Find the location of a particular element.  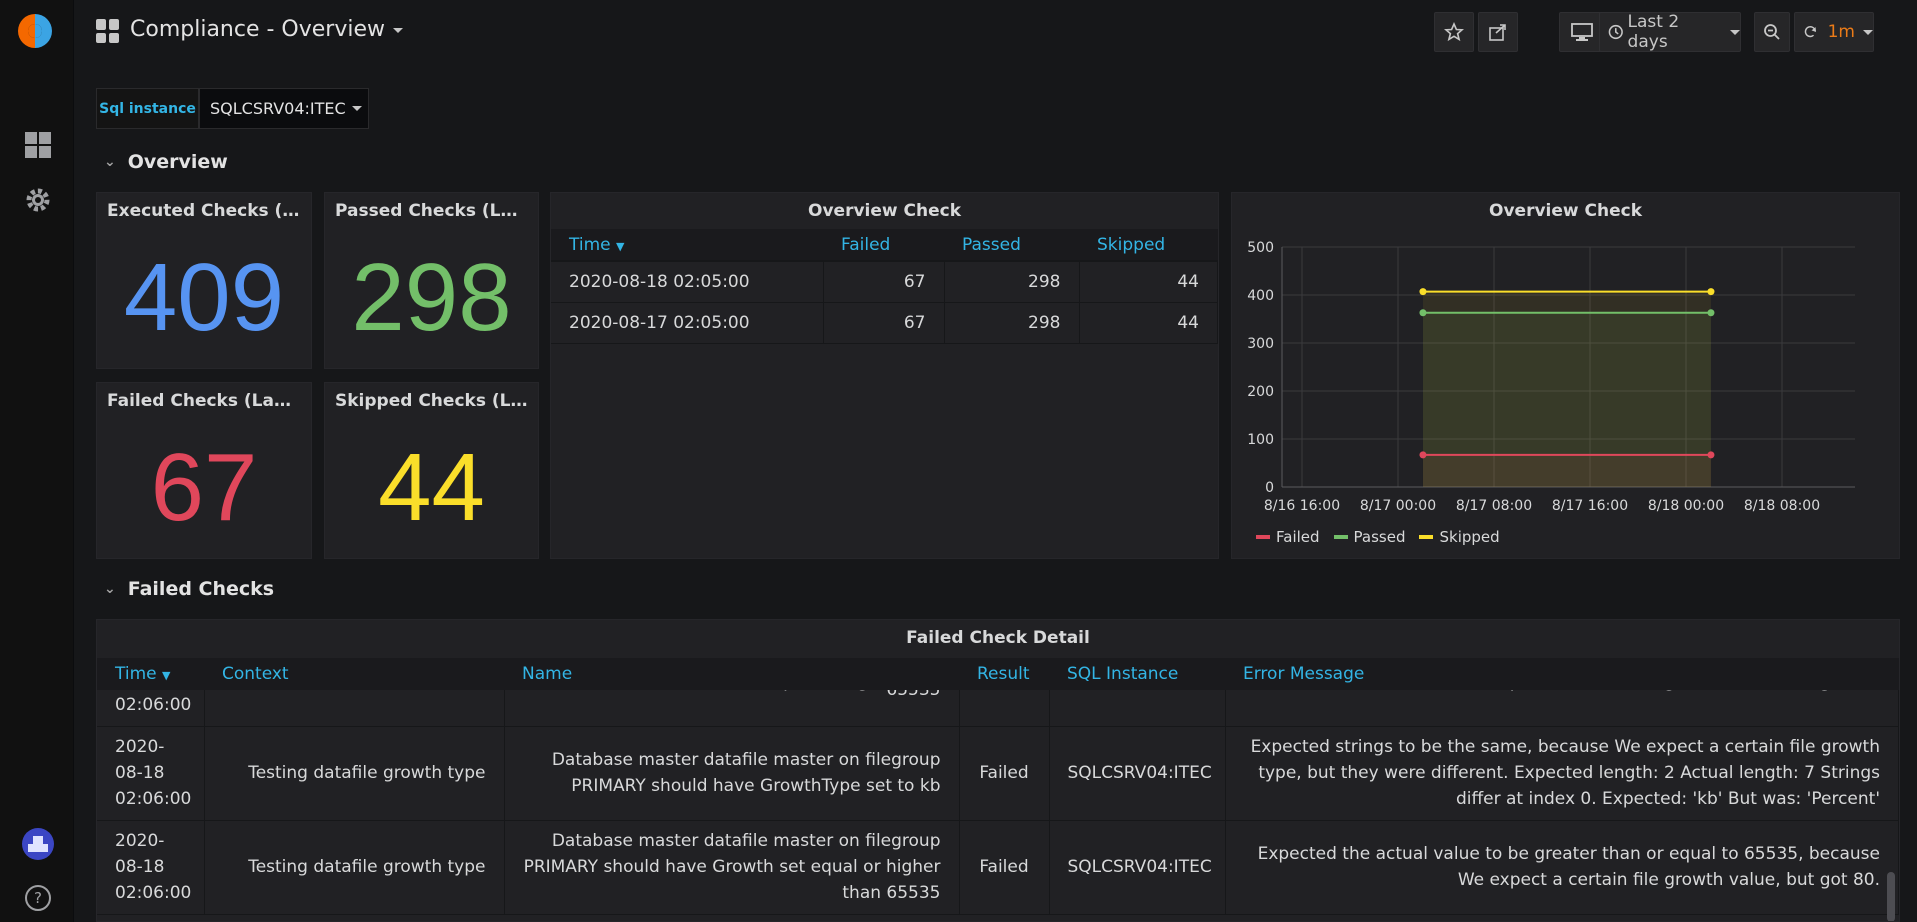

y-tick-label: 400 is located at coordinates (1260, 296).